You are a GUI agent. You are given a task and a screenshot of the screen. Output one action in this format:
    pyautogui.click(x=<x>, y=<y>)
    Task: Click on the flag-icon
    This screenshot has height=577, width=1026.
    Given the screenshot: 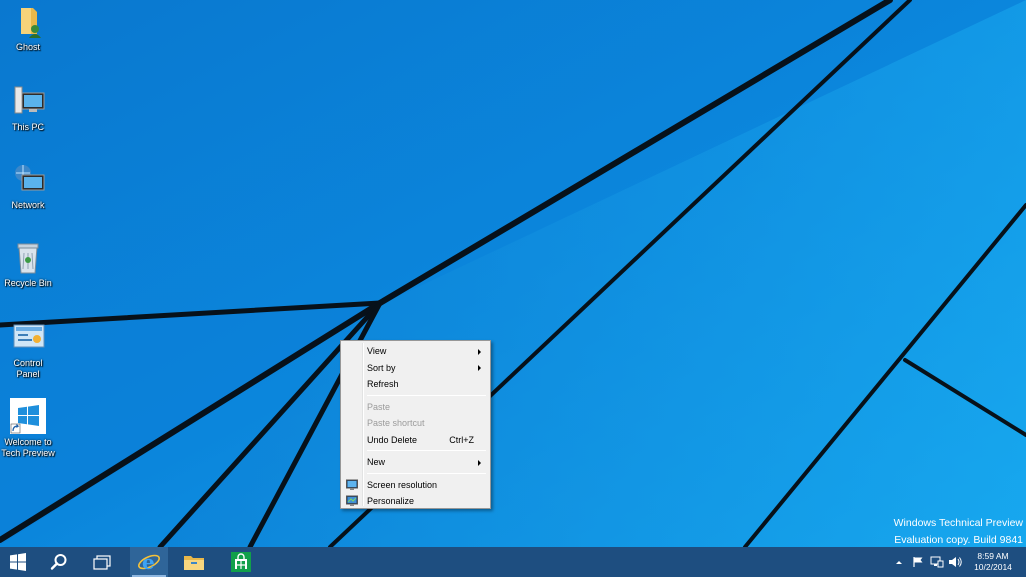 What is the action you would take?
    pyautogui.click(x=918, y=562)
    